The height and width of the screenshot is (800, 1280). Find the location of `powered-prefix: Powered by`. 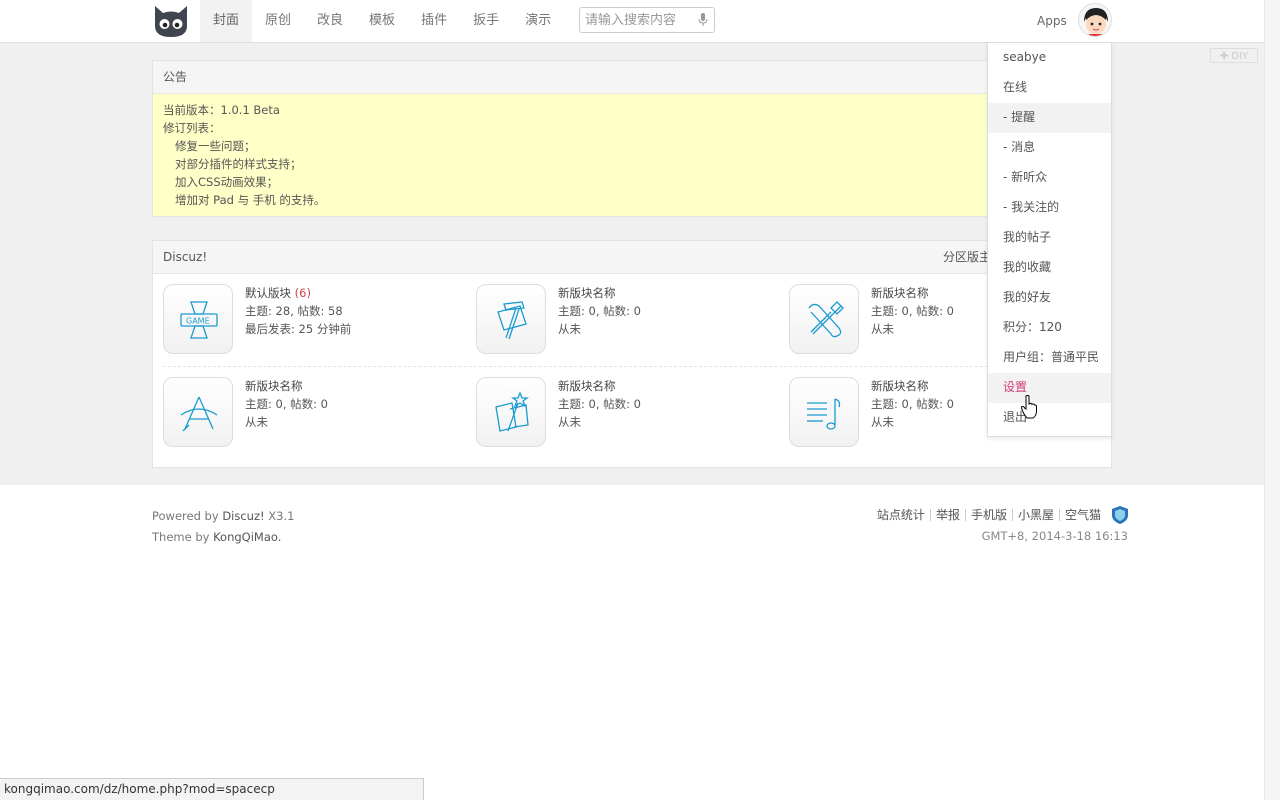

powered-prefix: Powered by is located at coordinates (187, 516).